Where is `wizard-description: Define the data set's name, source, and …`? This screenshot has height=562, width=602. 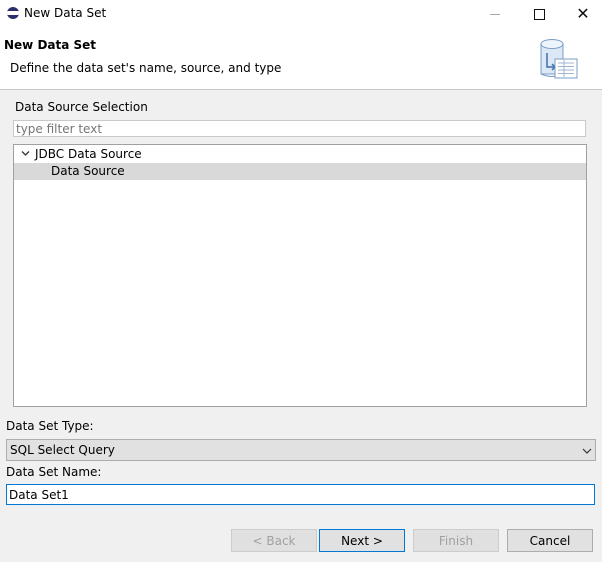 wizard-description: Define the data set's name, source, and … is located at coordinates (146, 68).